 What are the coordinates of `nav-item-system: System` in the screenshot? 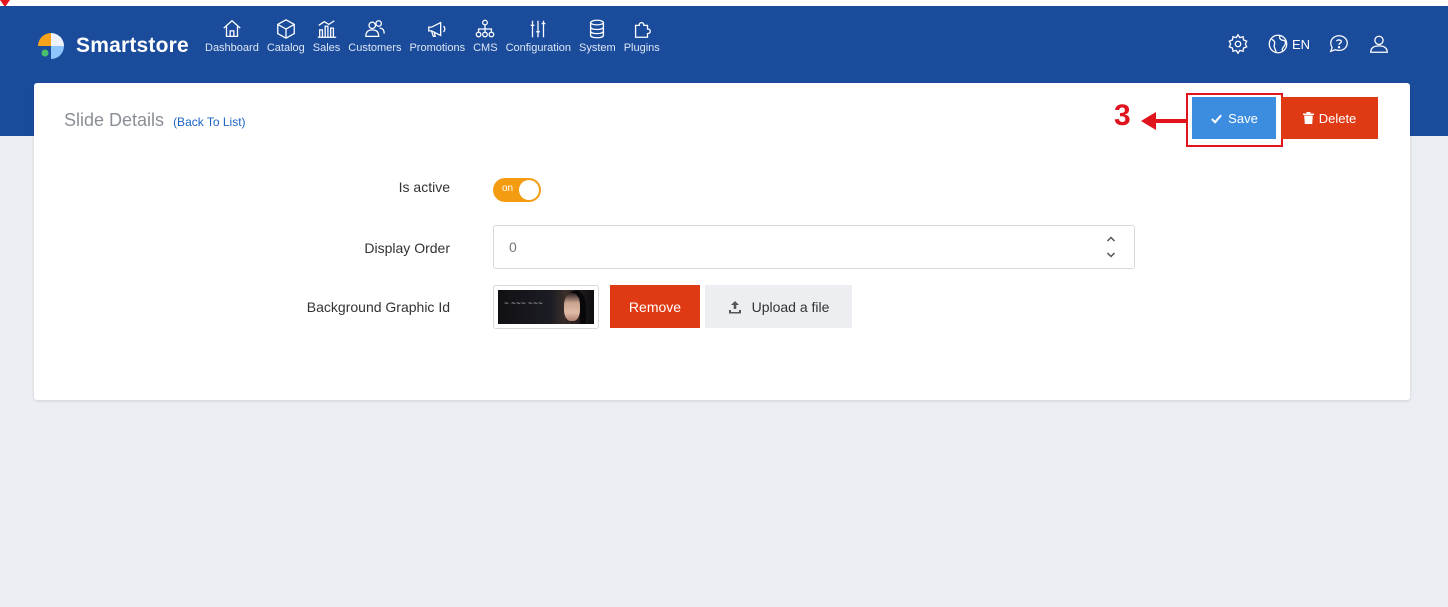 It's located at (597, 36).